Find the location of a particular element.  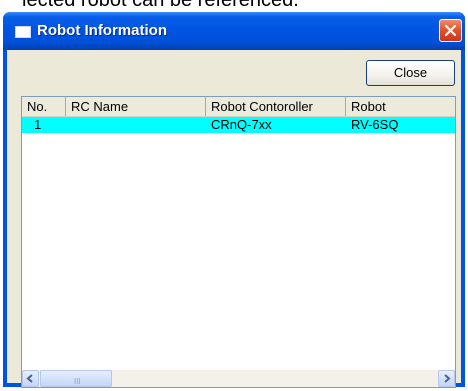

horizontal-scrollbar: III is located at coordinates (238, 378).